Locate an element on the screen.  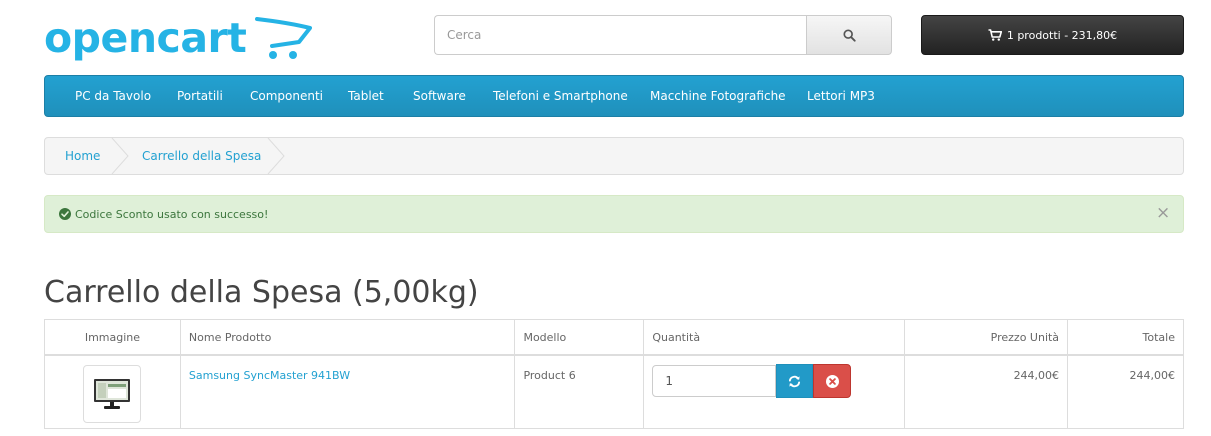
cart-button-label: 1 prodotti - 231,80€ is located at coordinates (1062, 35).